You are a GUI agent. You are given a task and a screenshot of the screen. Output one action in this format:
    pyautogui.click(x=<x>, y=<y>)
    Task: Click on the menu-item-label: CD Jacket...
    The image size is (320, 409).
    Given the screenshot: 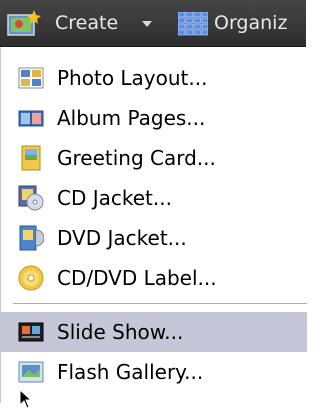 What is the action you would take?
    pyautogui.click(x=114, y=198)
    